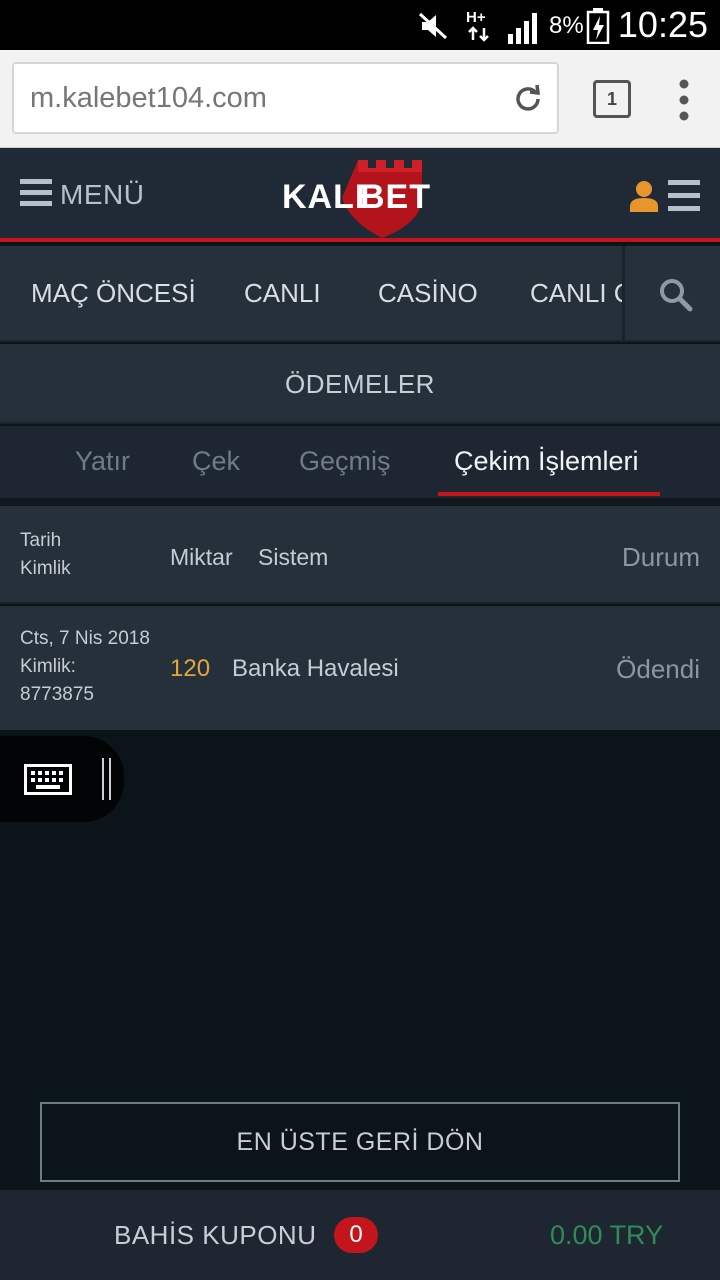 The height and width of the screenshot is (1280, 720). I want to click on url-text: m.kalebet104.com, so click(148, 98).